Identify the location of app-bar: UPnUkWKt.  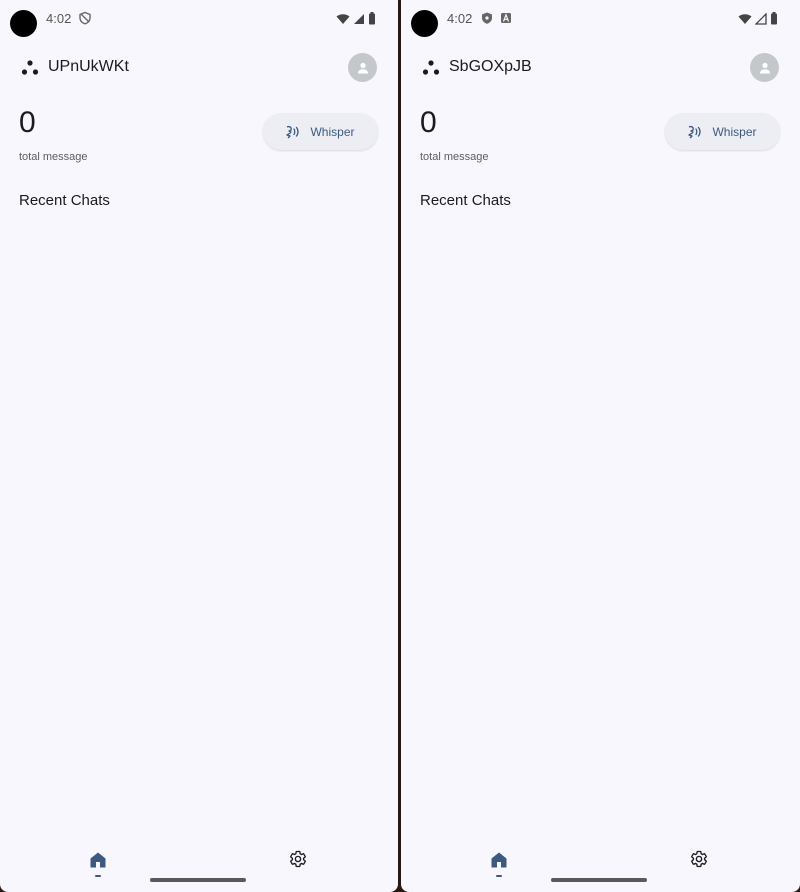
(199, 68).